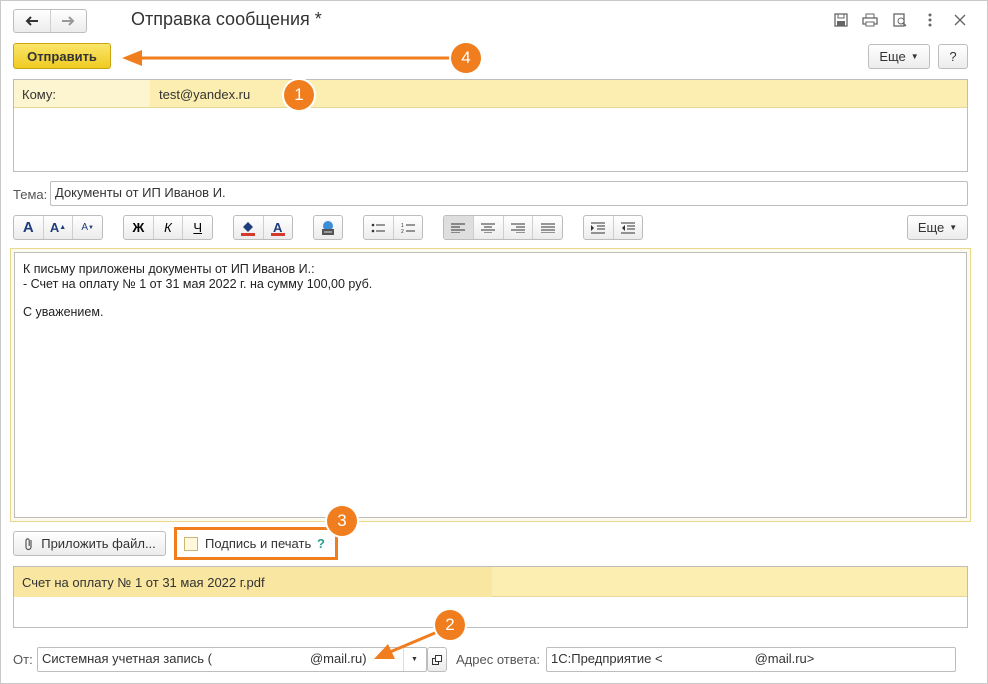 The image size is (988, 684). Describe the element at coordinates (321, 543) in the screenshot. I see `sign-help-icon: ?` at that location.